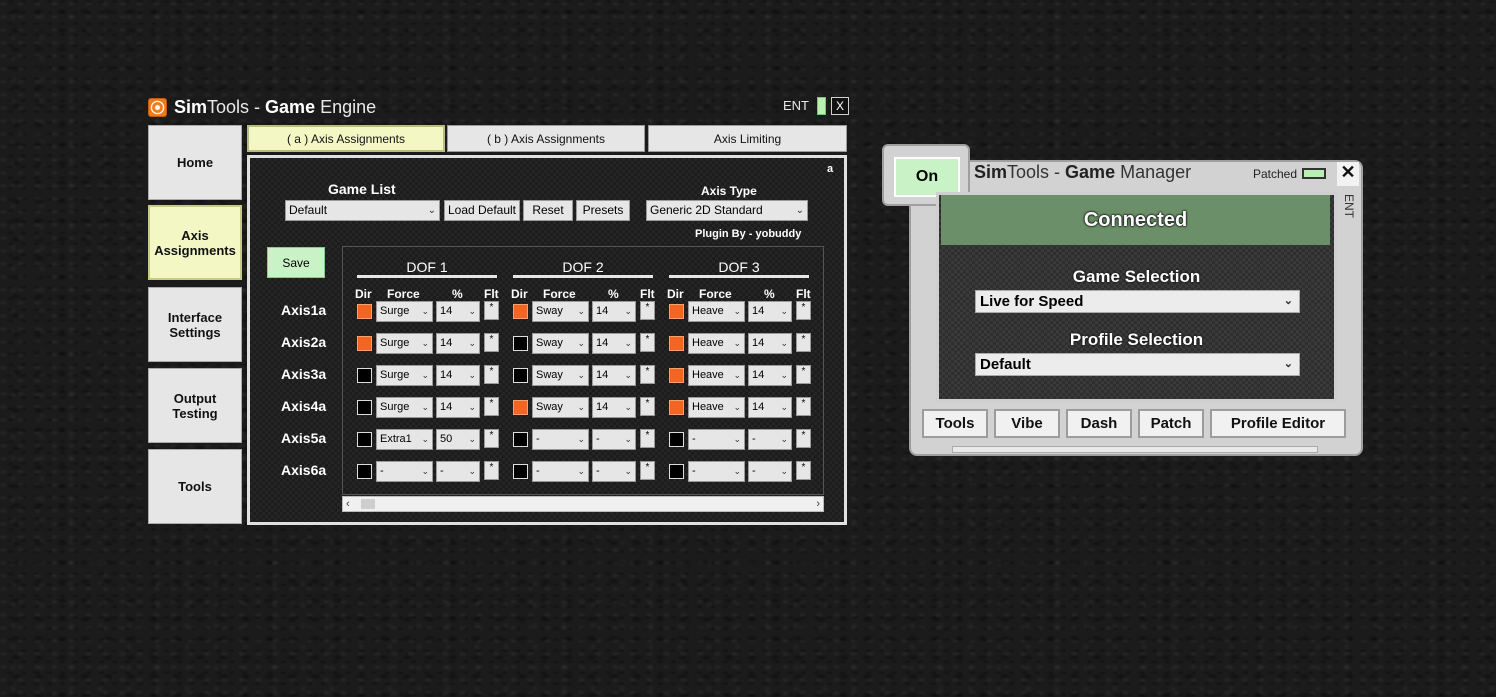  Describe the element at coordinates (603, 210) in the screenshot. I see `presets-button: Presets` at that location.